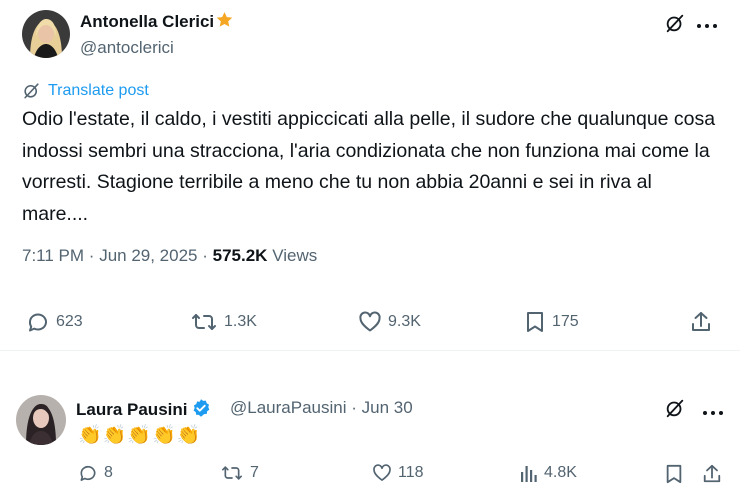 The width and height of the screenshot is (740, 500). I want to click on like-button: 9.3K, so click(389, 322).